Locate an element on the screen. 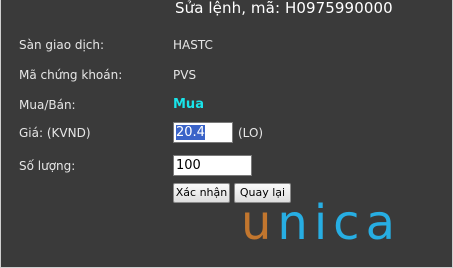 This screenshot has height=268, width=453. exchange-label: Sàn giao dịch: is located at coordinates (62, 45).